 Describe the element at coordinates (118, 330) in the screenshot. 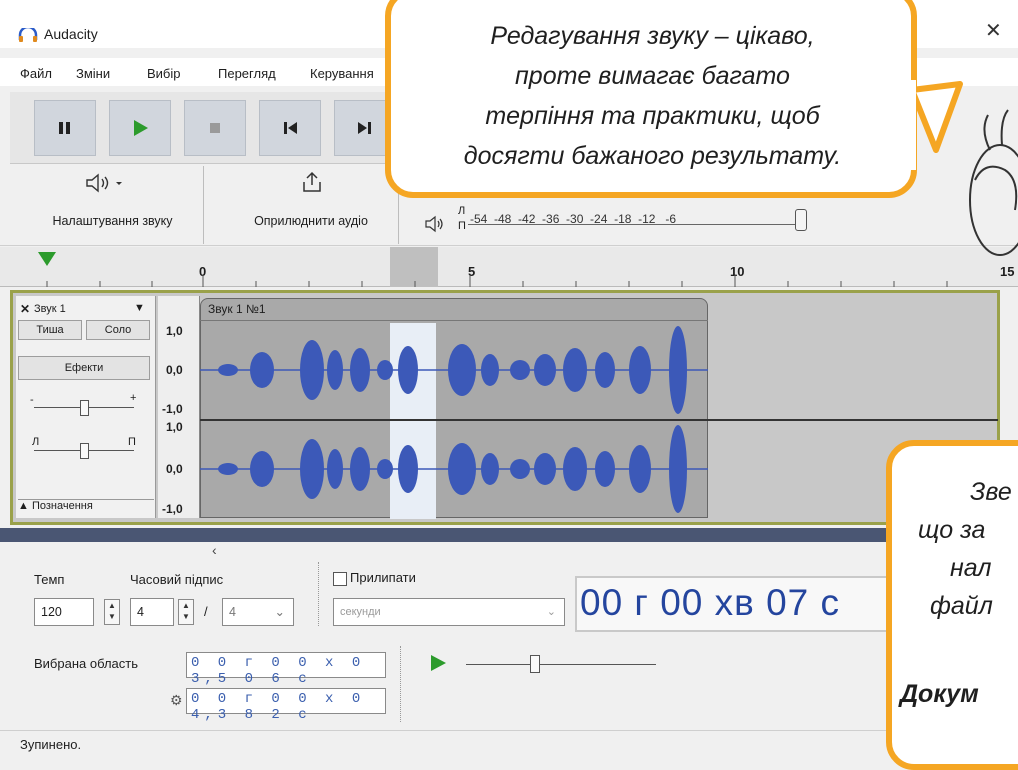

I see `solo-button: Соло` at that location.